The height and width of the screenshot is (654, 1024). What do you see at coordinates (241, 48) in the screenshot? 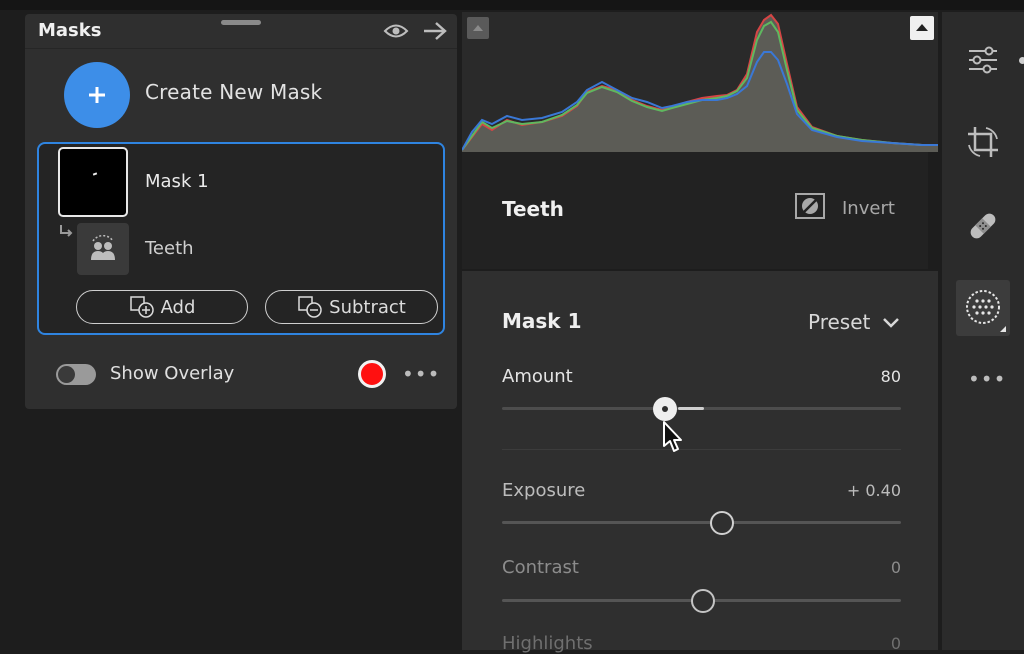
I see `header-divider` at bounding box center [241, 48].